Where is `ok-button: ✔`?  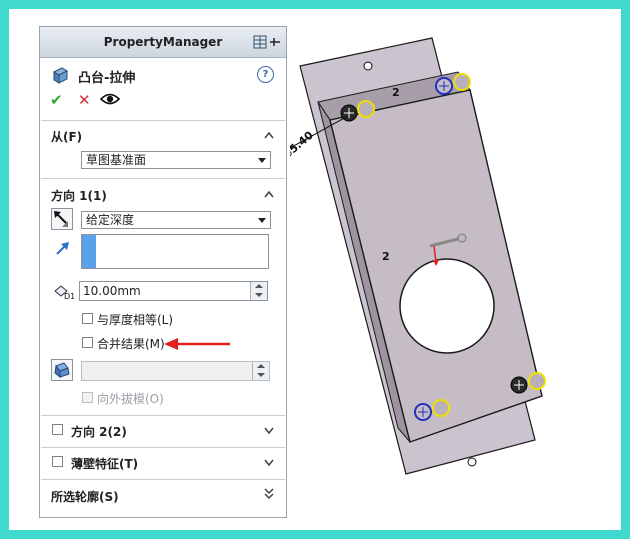 ok-button: ✔ is located at coordinates (56, 100).